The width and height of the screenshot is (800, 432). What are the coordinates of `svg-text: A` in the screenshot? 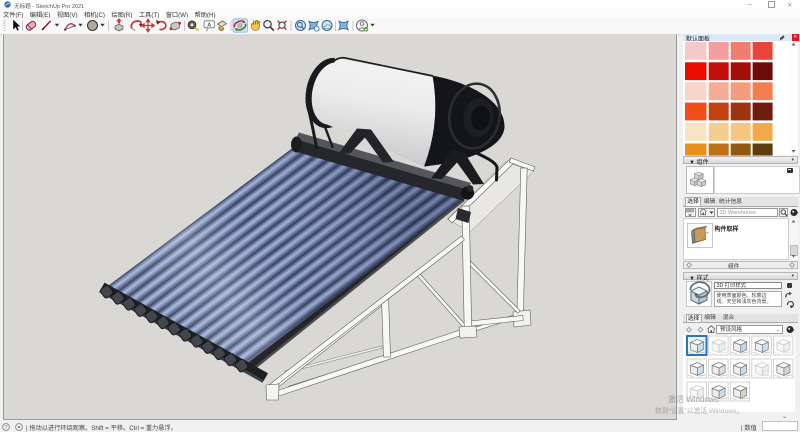 It's located at (209, 26).